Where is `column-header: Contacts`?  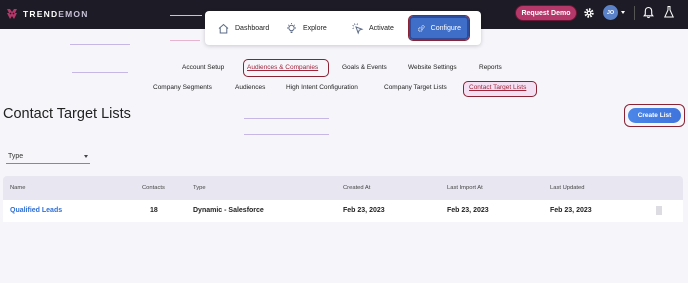
column-header: Contacts is located at coordinates (153, 188).